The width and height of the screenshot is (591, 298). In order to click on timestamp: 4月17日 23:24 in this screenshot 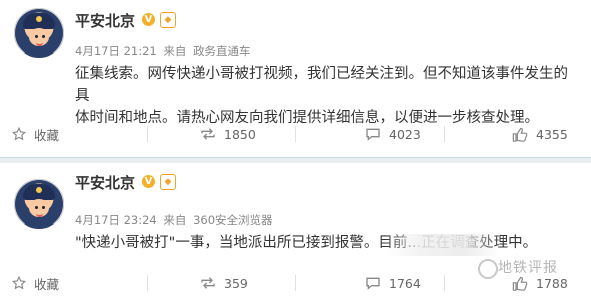, I will do `click(116, 220)`.